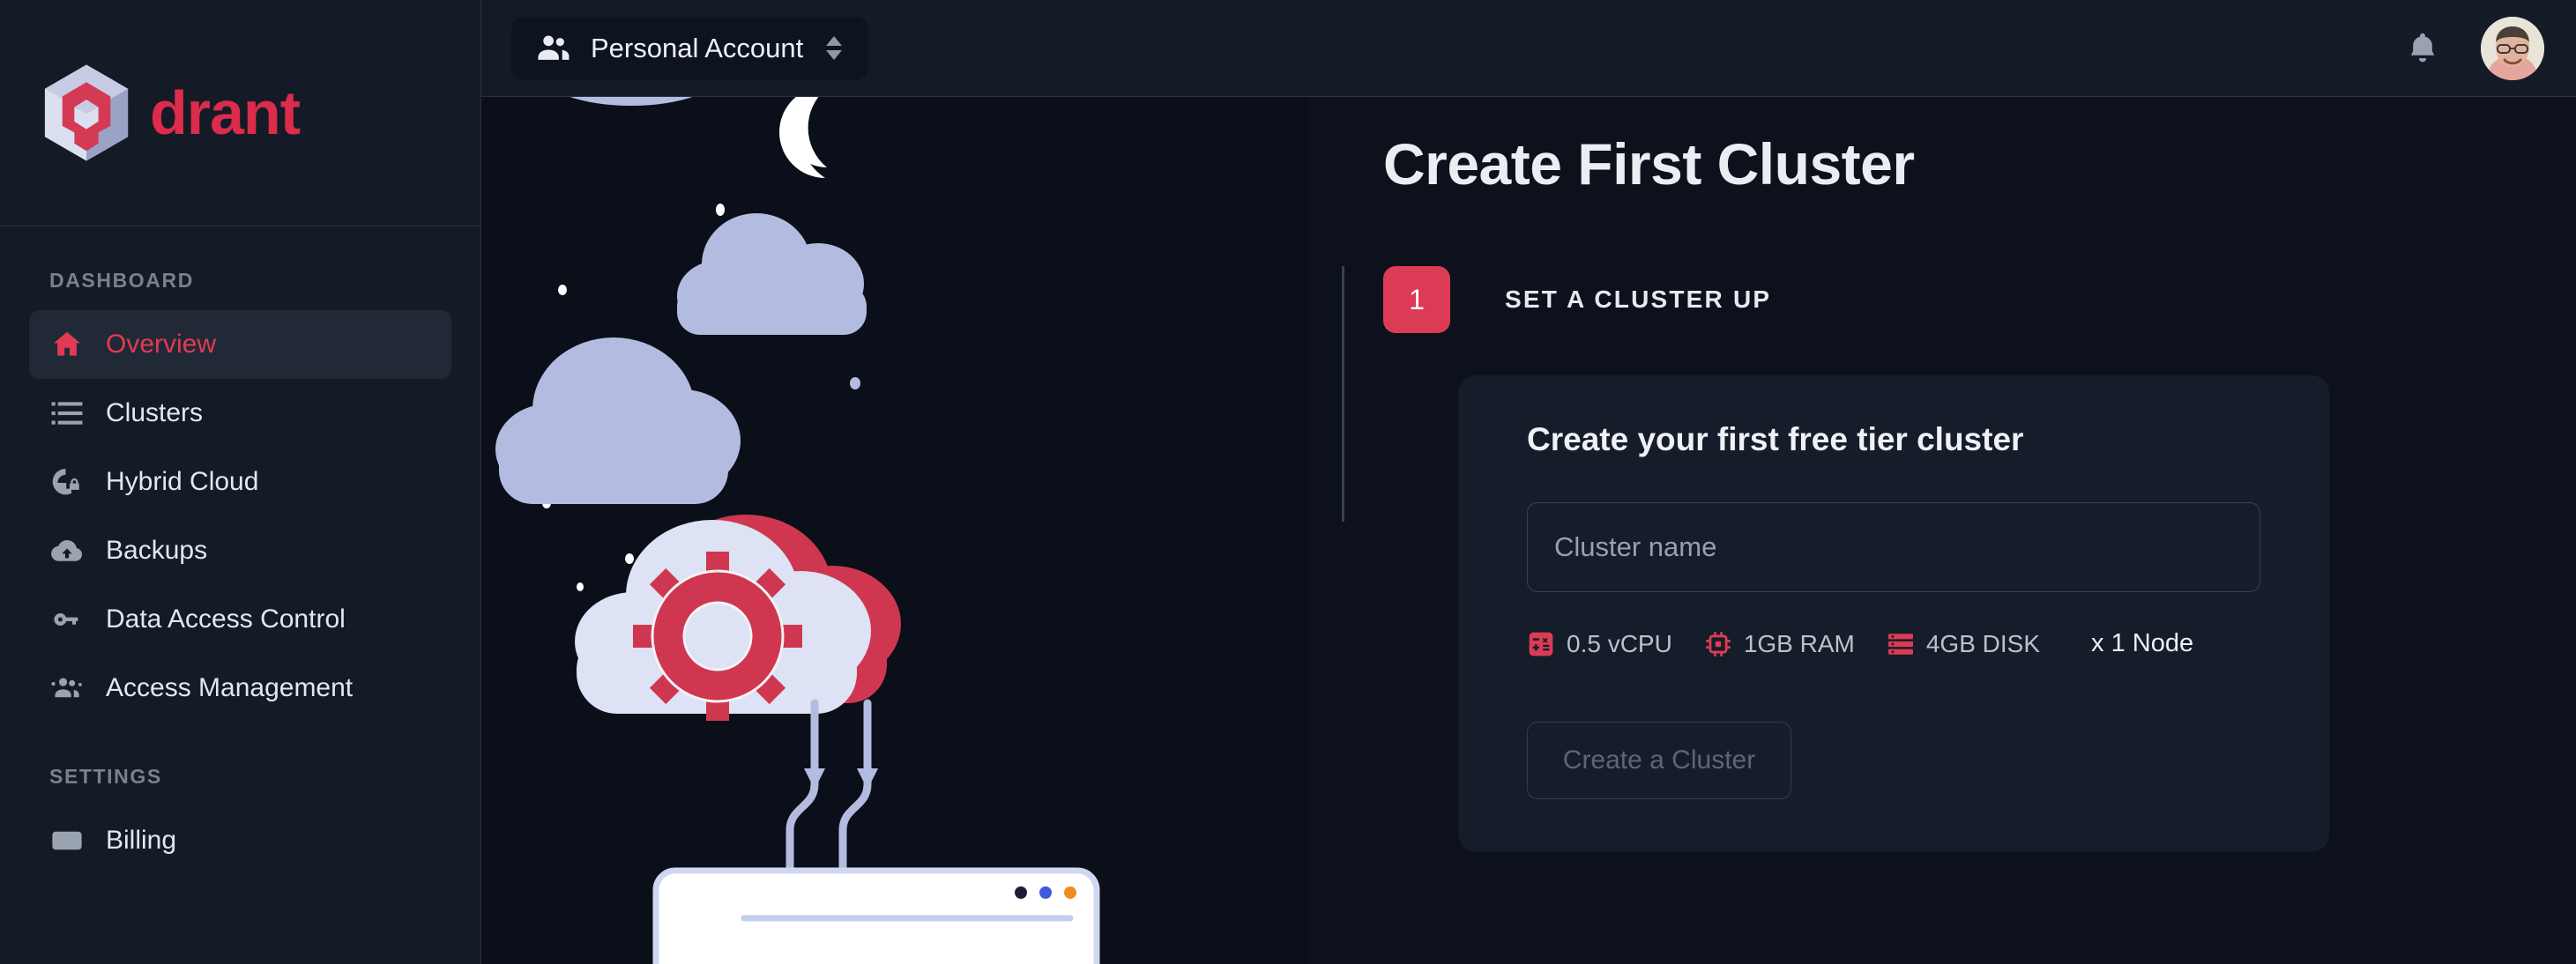  Describe the element at coordinates (155, 412) in the screenshot. I see `sidebar-item-label: Clusters` at that location.